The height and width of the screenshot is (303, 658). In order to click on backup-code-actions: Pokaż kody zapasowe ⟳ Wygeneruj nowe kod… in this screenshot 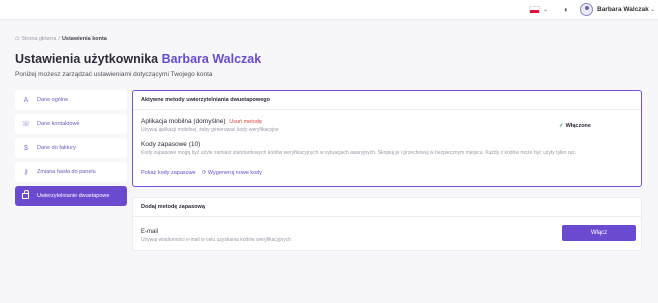, I will do `click(201, 173)`.